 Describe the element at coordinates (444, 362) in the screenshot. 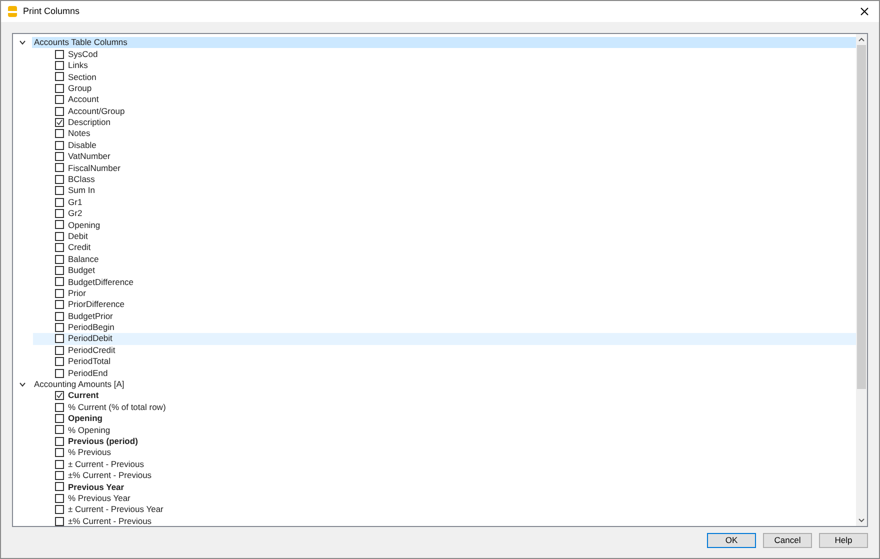

I see `tree-item: PeriodTotal` at that location.